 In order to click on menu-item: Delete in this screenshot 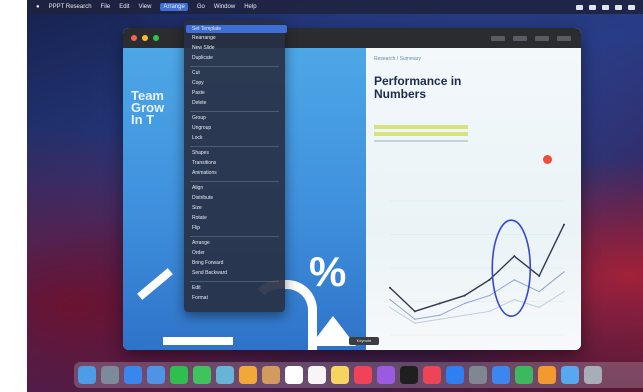, I will do `click(199, 103)`.